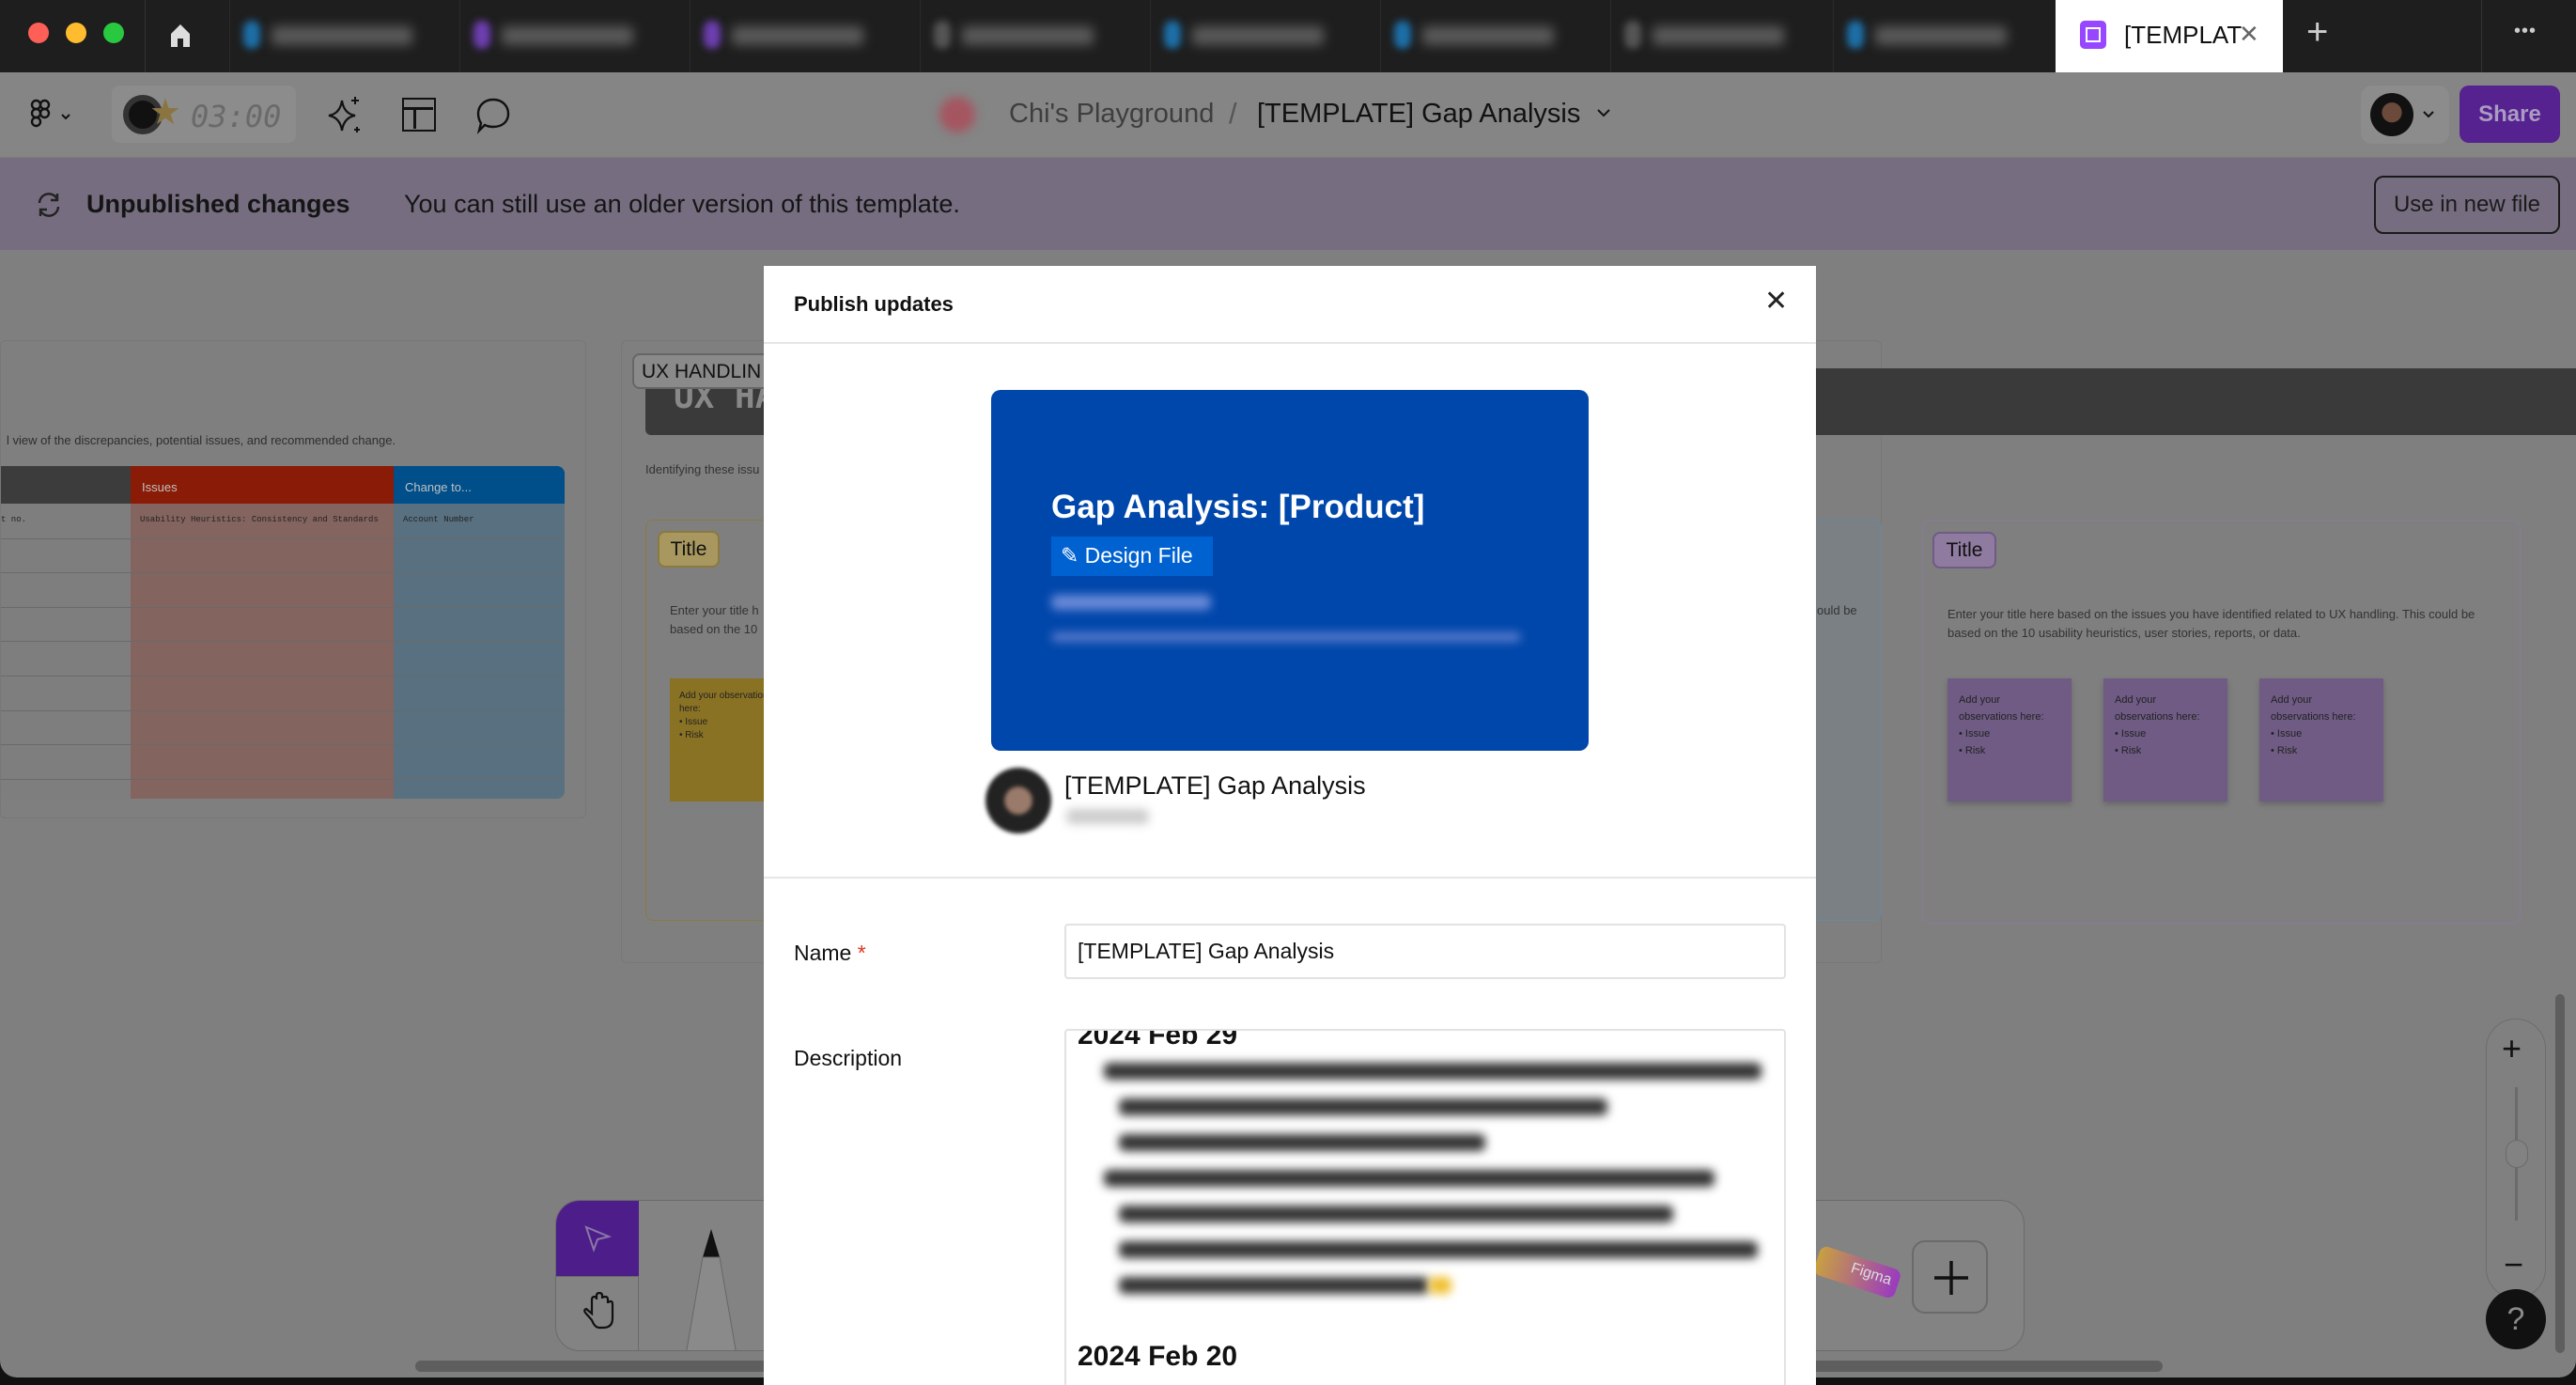 This screenshot has width=2576, height=1385. Describe the element at coordinates (1158, 1356) in the screenshot. I see `description-heading: 2024 Feb 20` at that location.